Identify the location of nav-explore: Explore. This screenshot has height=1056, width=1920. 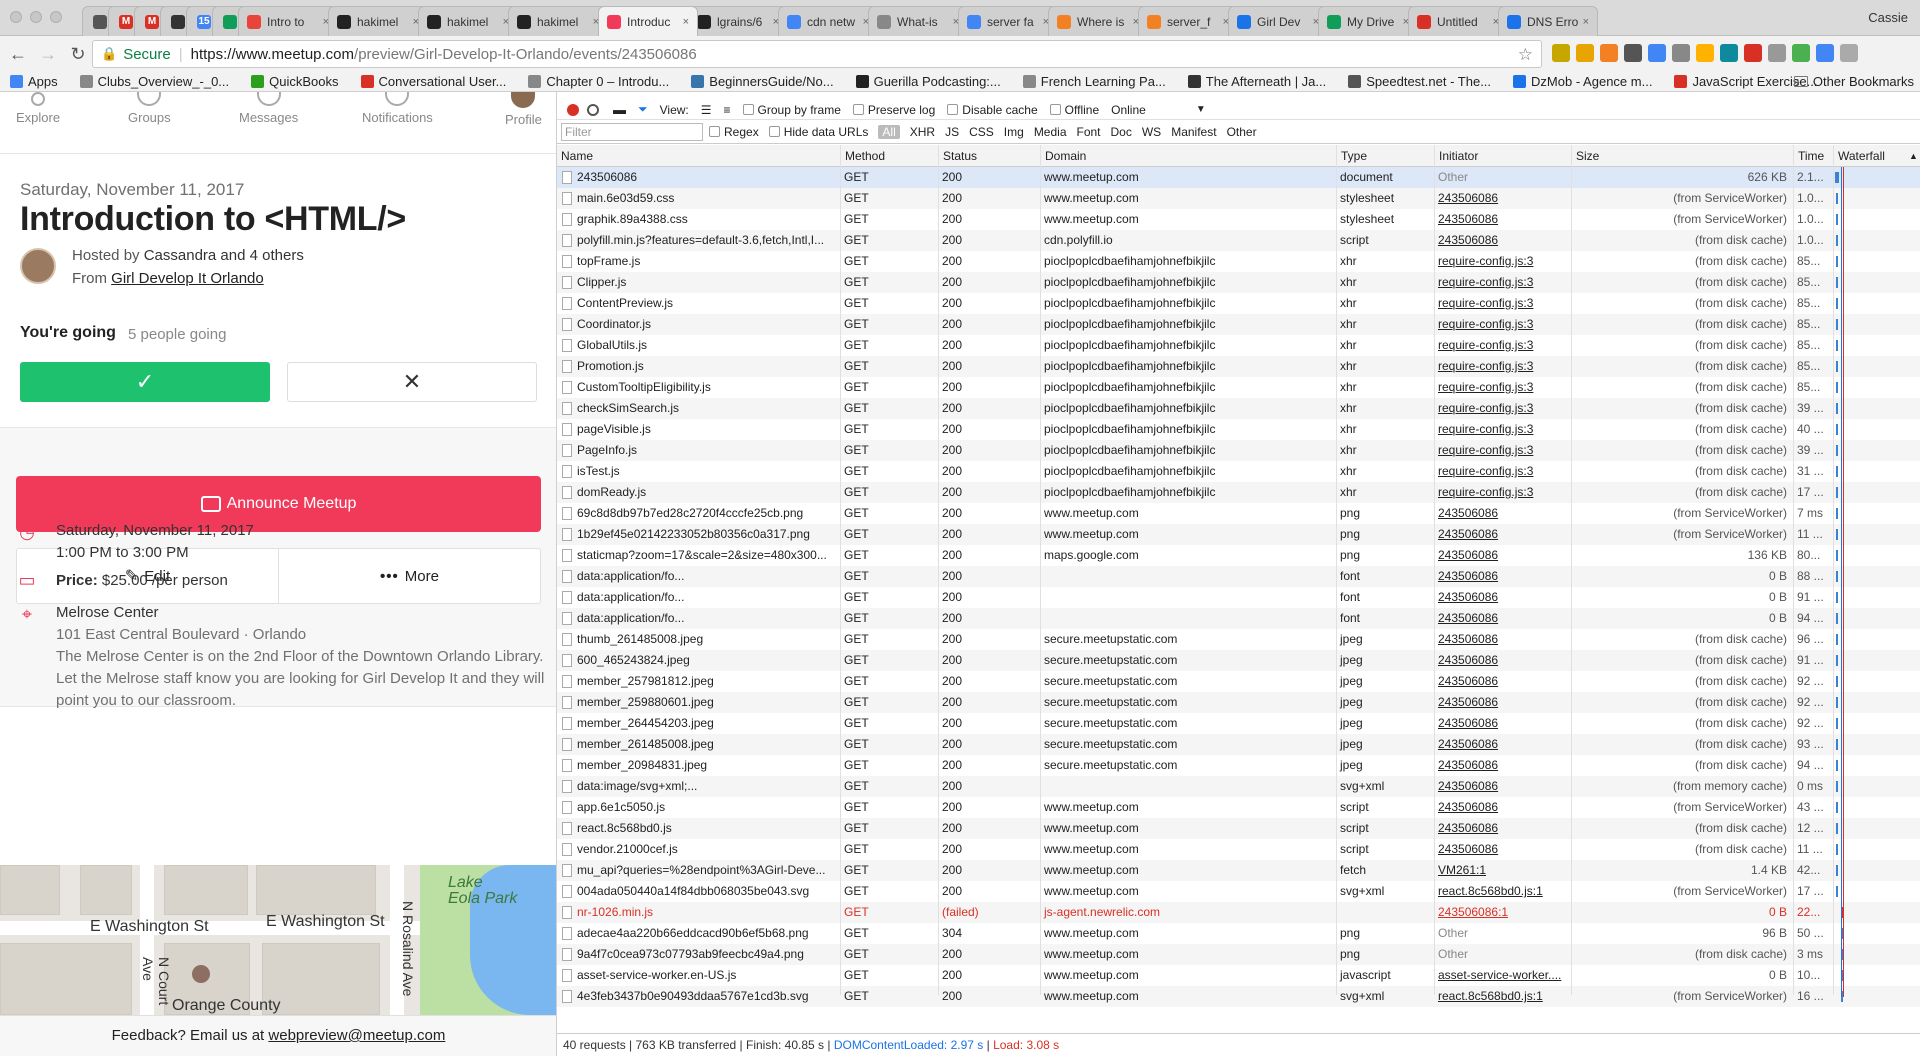
(38, 108).